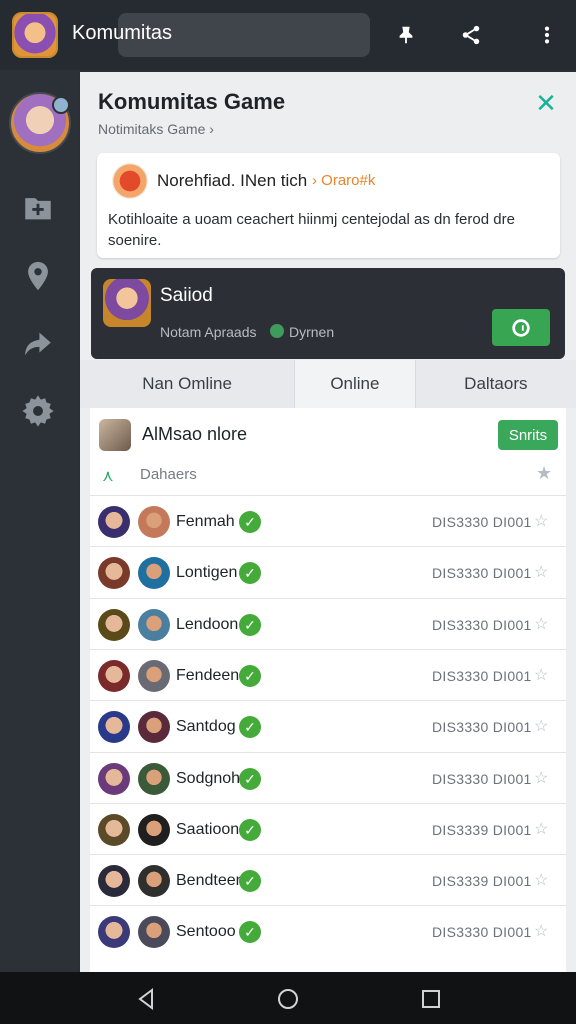  I want to click on more-button, so click(547, 35).